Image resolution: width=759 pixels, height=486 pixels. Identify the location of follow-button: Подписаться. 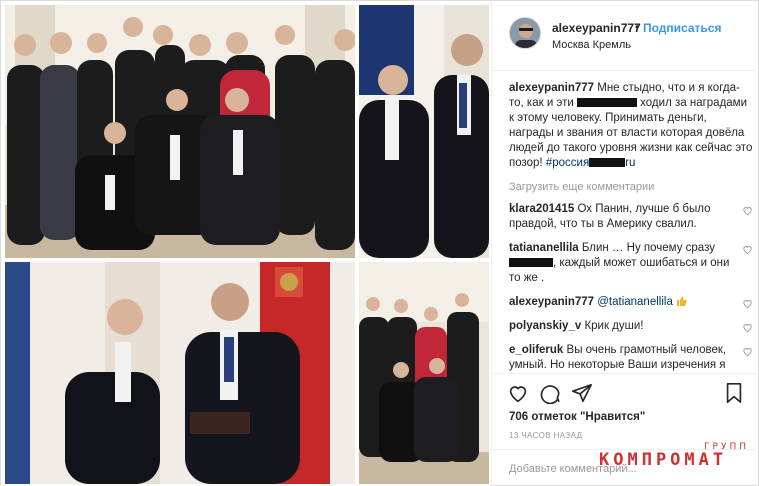
(682, 28).